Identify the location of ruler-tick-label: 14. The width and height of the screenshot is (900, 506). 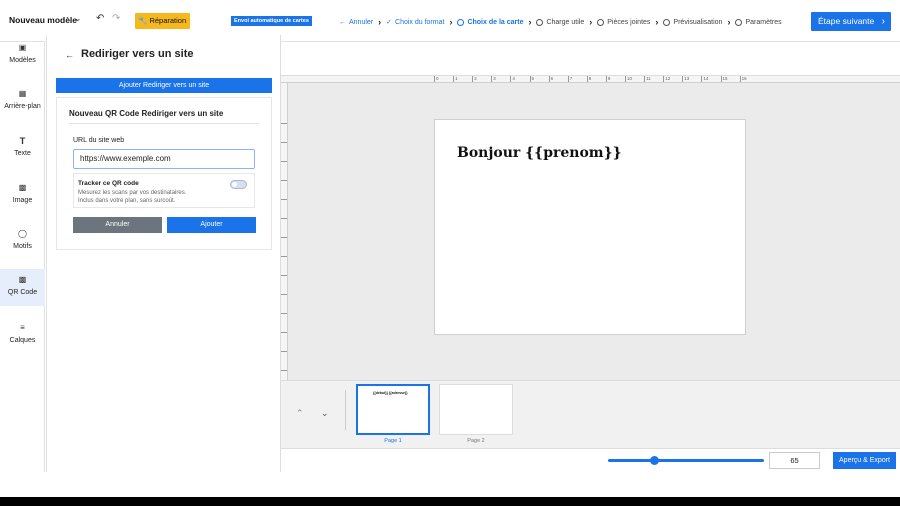
(705, 79).